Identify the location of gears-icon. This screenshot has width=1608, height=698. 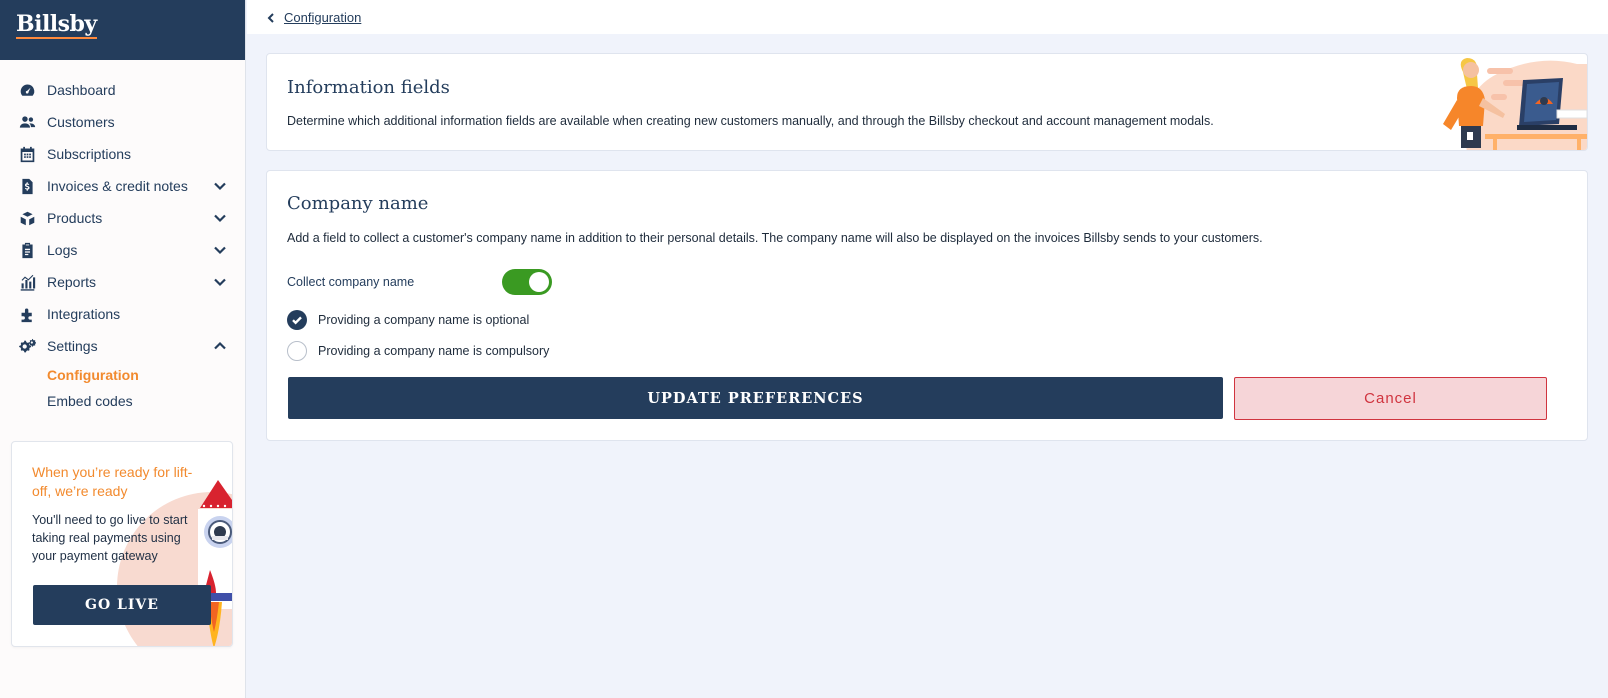
(27, 346).